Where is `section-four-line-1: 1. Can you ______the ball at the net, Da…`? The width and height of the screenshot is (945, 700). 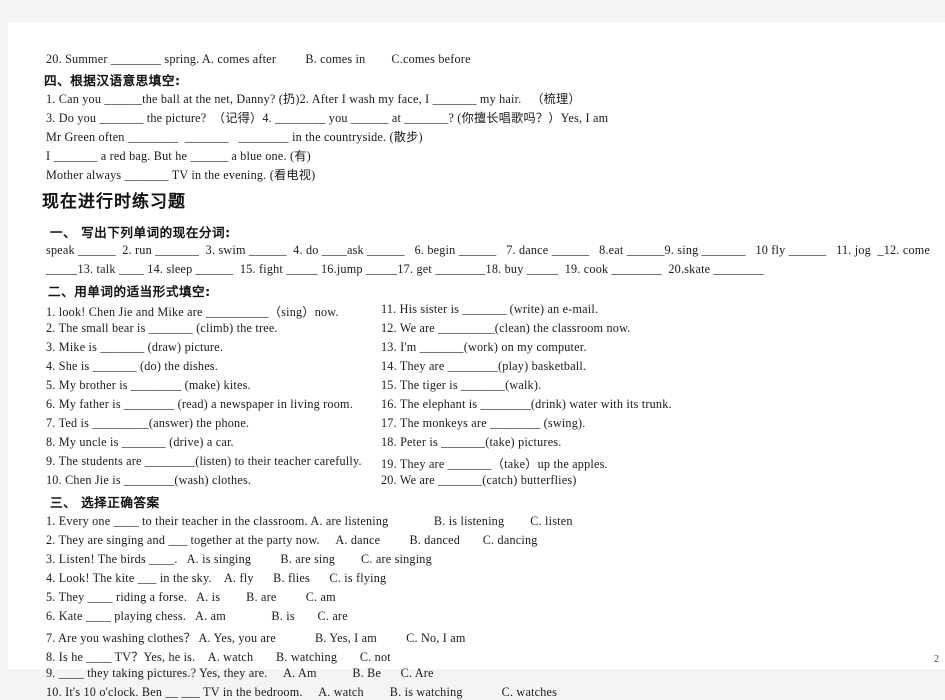 section-four-line-1: 1. Can you ______the ball at the net, Da… is located at coordinates (313, 99).